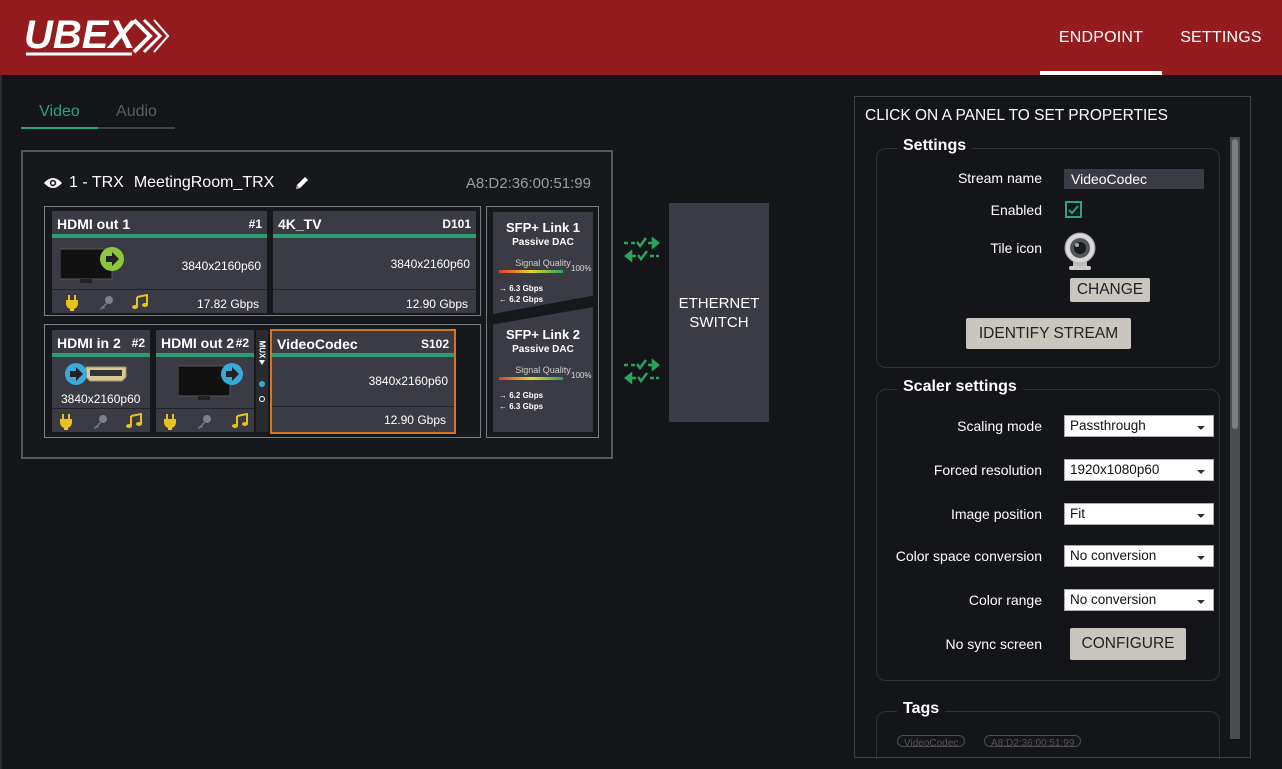  What do you see at coordinates (1016, 210) in the screenshot?
I see `enabled-label: Enabled` at bounding box center [1016, 210].